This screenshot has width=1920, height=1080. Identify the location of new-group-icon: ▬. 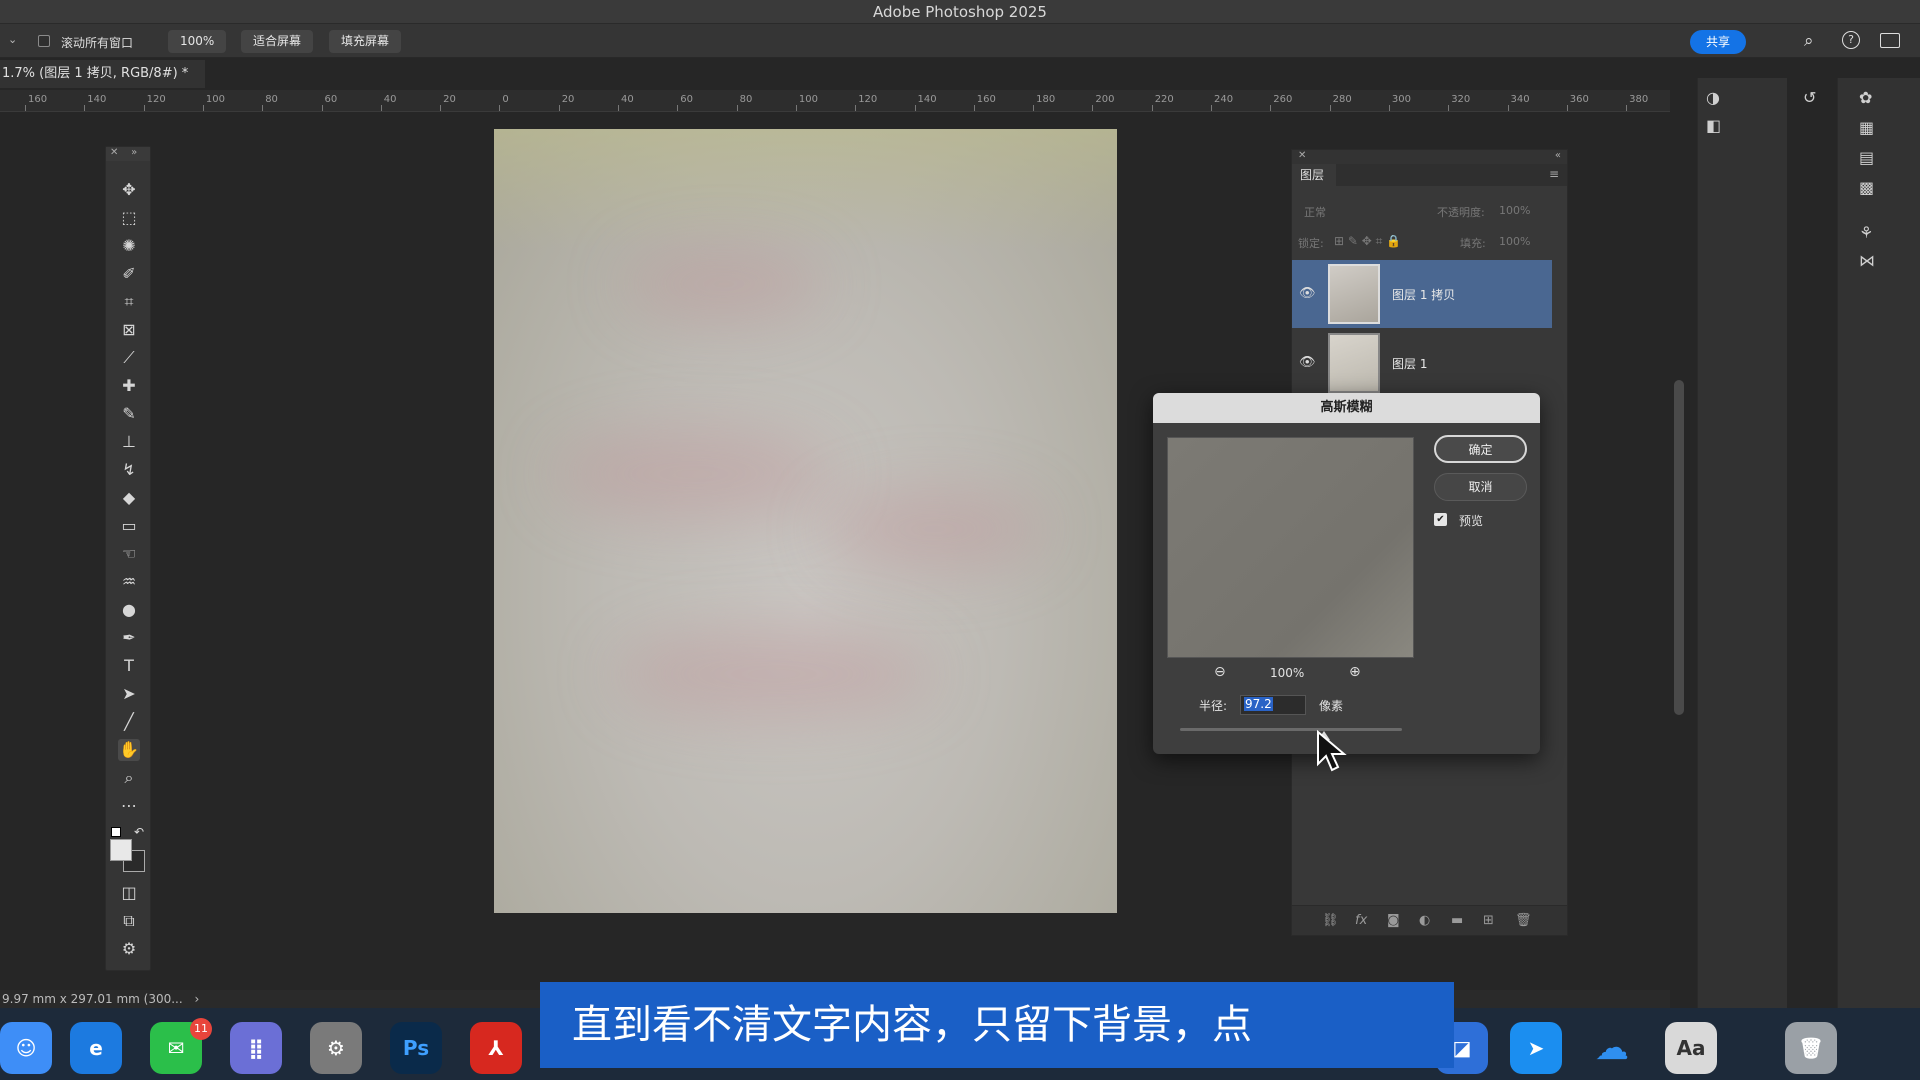
(1457, 920).